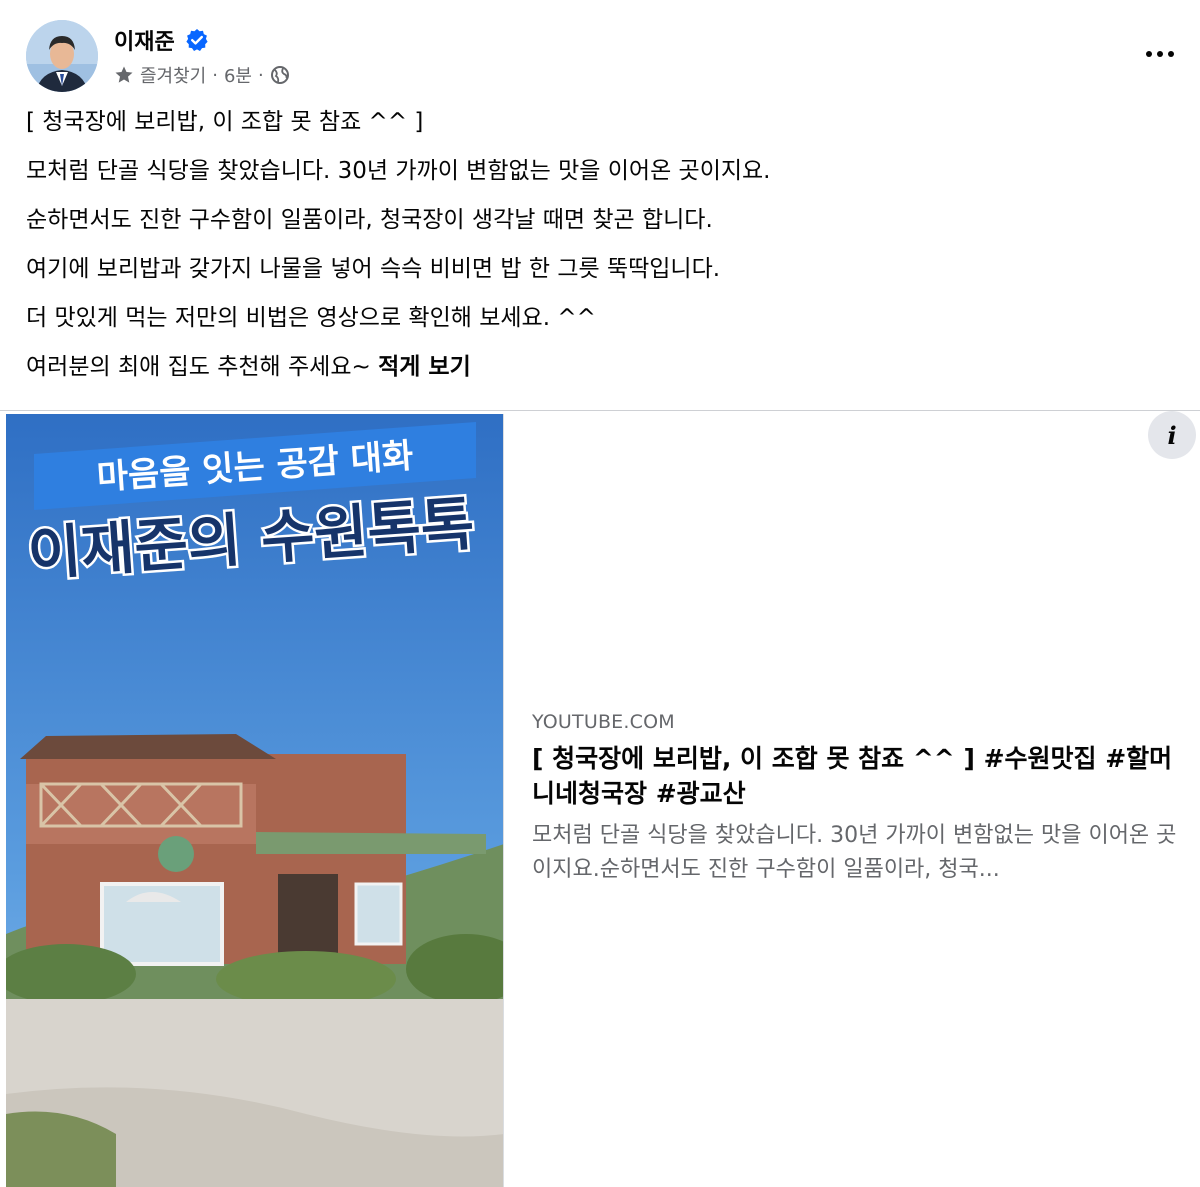 This screenshot has width=1200, height=1187. Describe the element at coordinates (197, 40) in the screenshot. I see `verified-badge-icon` at that location.